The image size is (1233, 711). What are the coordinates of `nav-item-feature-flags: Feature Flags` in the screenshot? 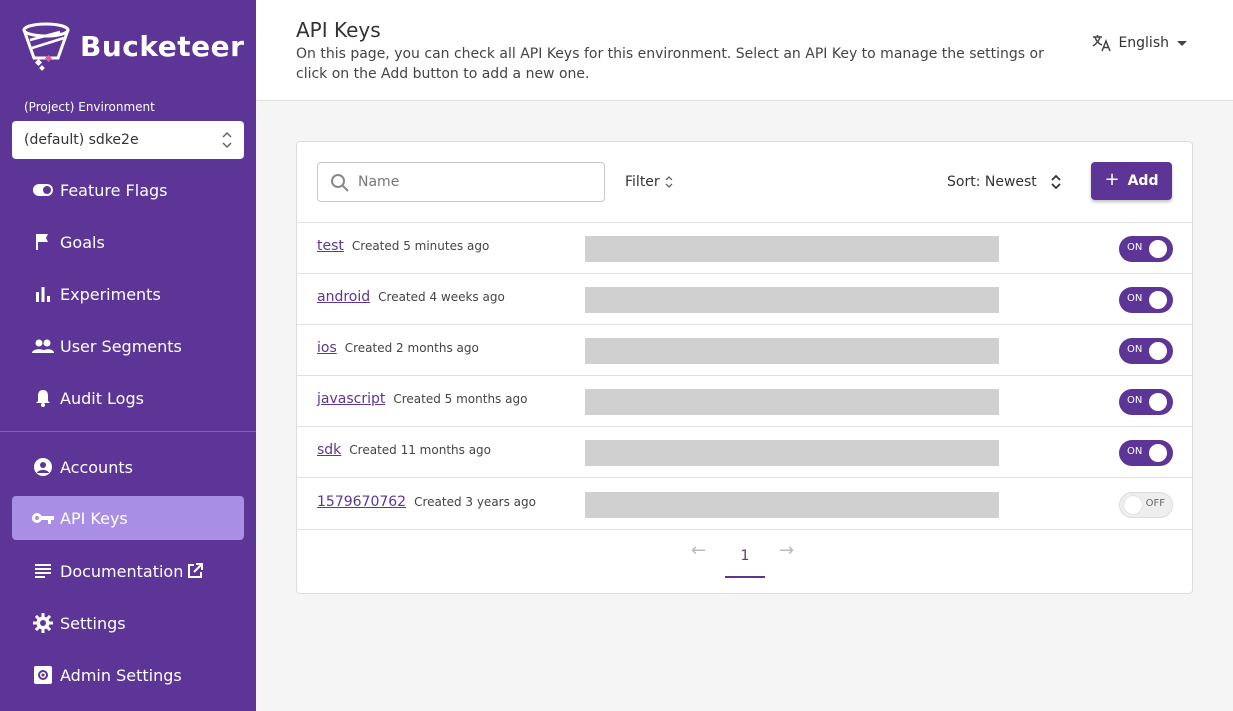 It's located at (128, 190).